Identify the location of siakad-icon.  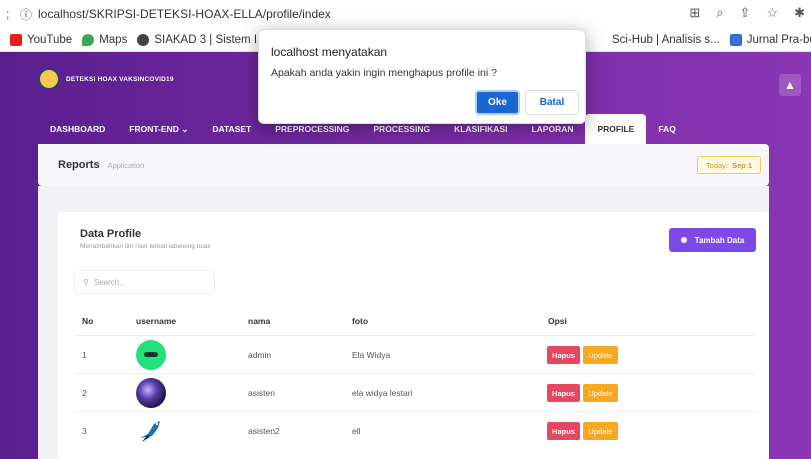
(143, 39).